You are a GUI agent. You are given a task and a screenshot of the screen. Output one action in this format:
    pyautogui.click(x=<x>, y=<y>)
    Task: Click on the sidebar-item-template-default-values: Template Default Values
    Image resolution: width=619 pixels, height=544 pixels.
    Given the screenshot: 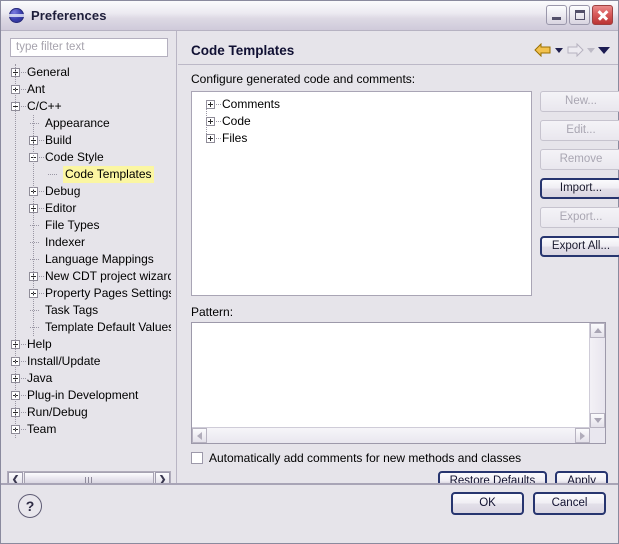 What is the action you would take?
    pyautogui.click(x=89, y=327)
    